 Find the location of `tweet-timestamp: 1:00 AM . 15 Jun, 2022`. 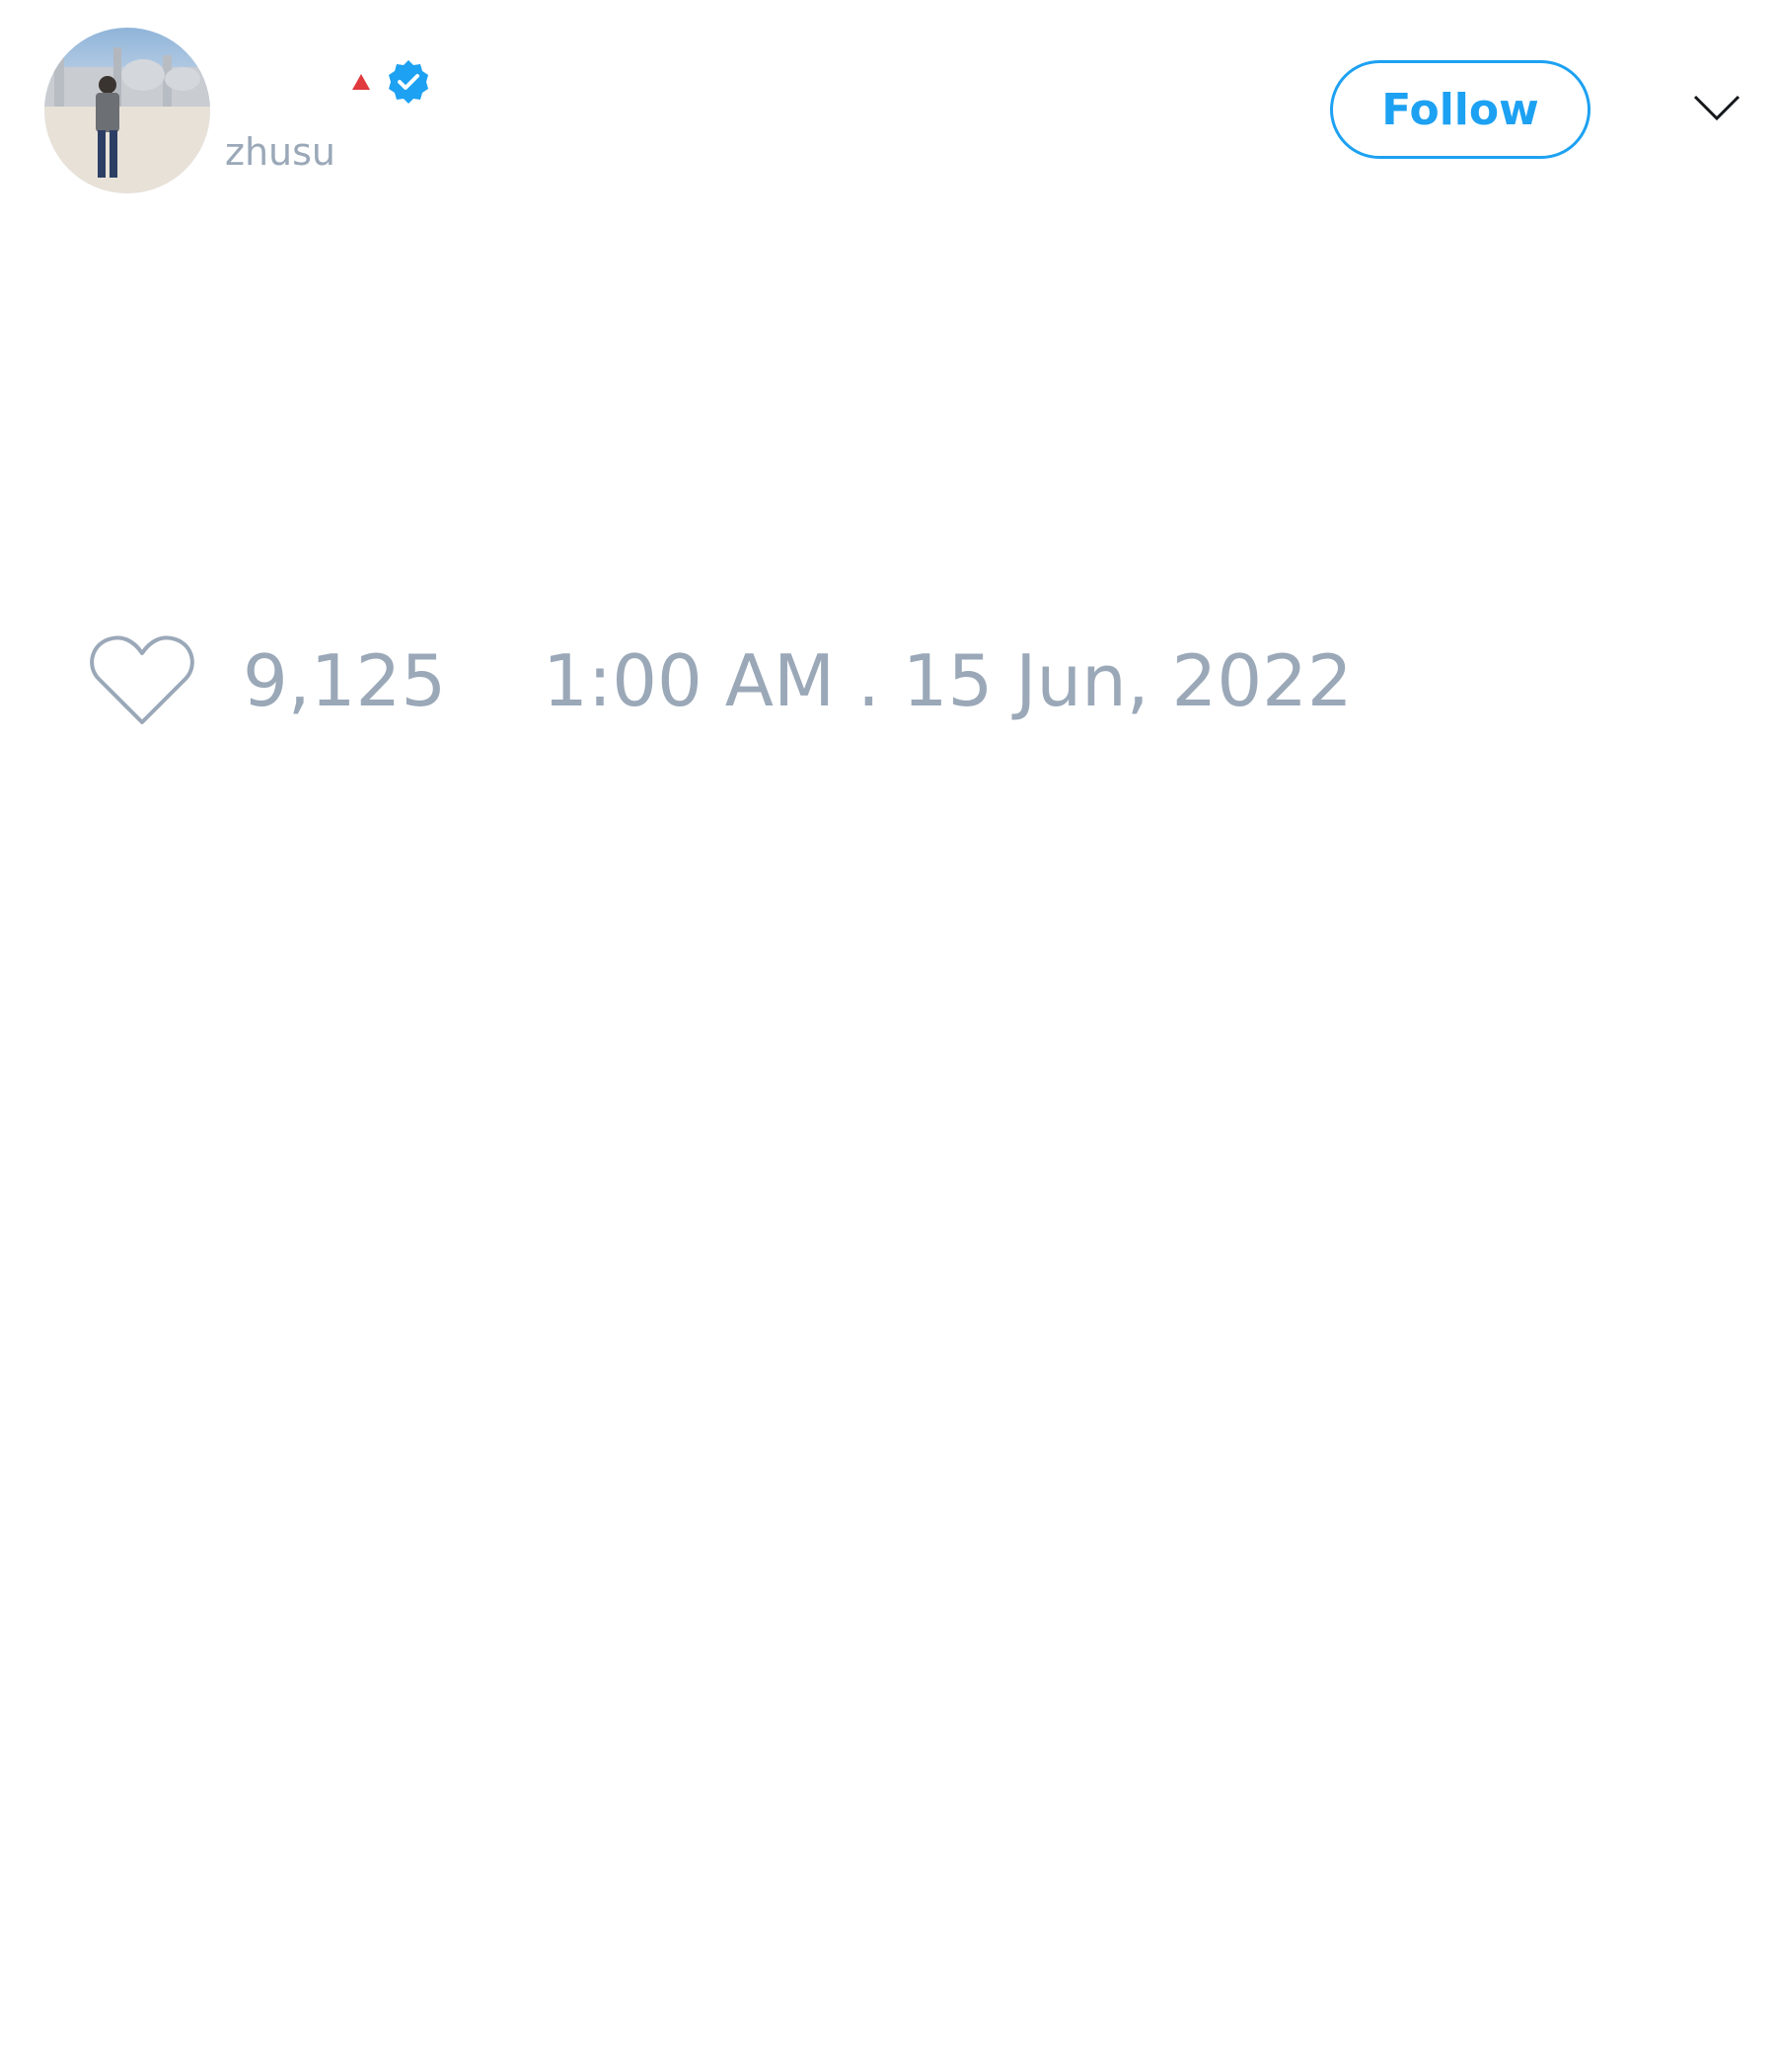

tweet-timestamp: 1:00 AM . 15 Jun, 2022 is located at coordinates (948, 681).